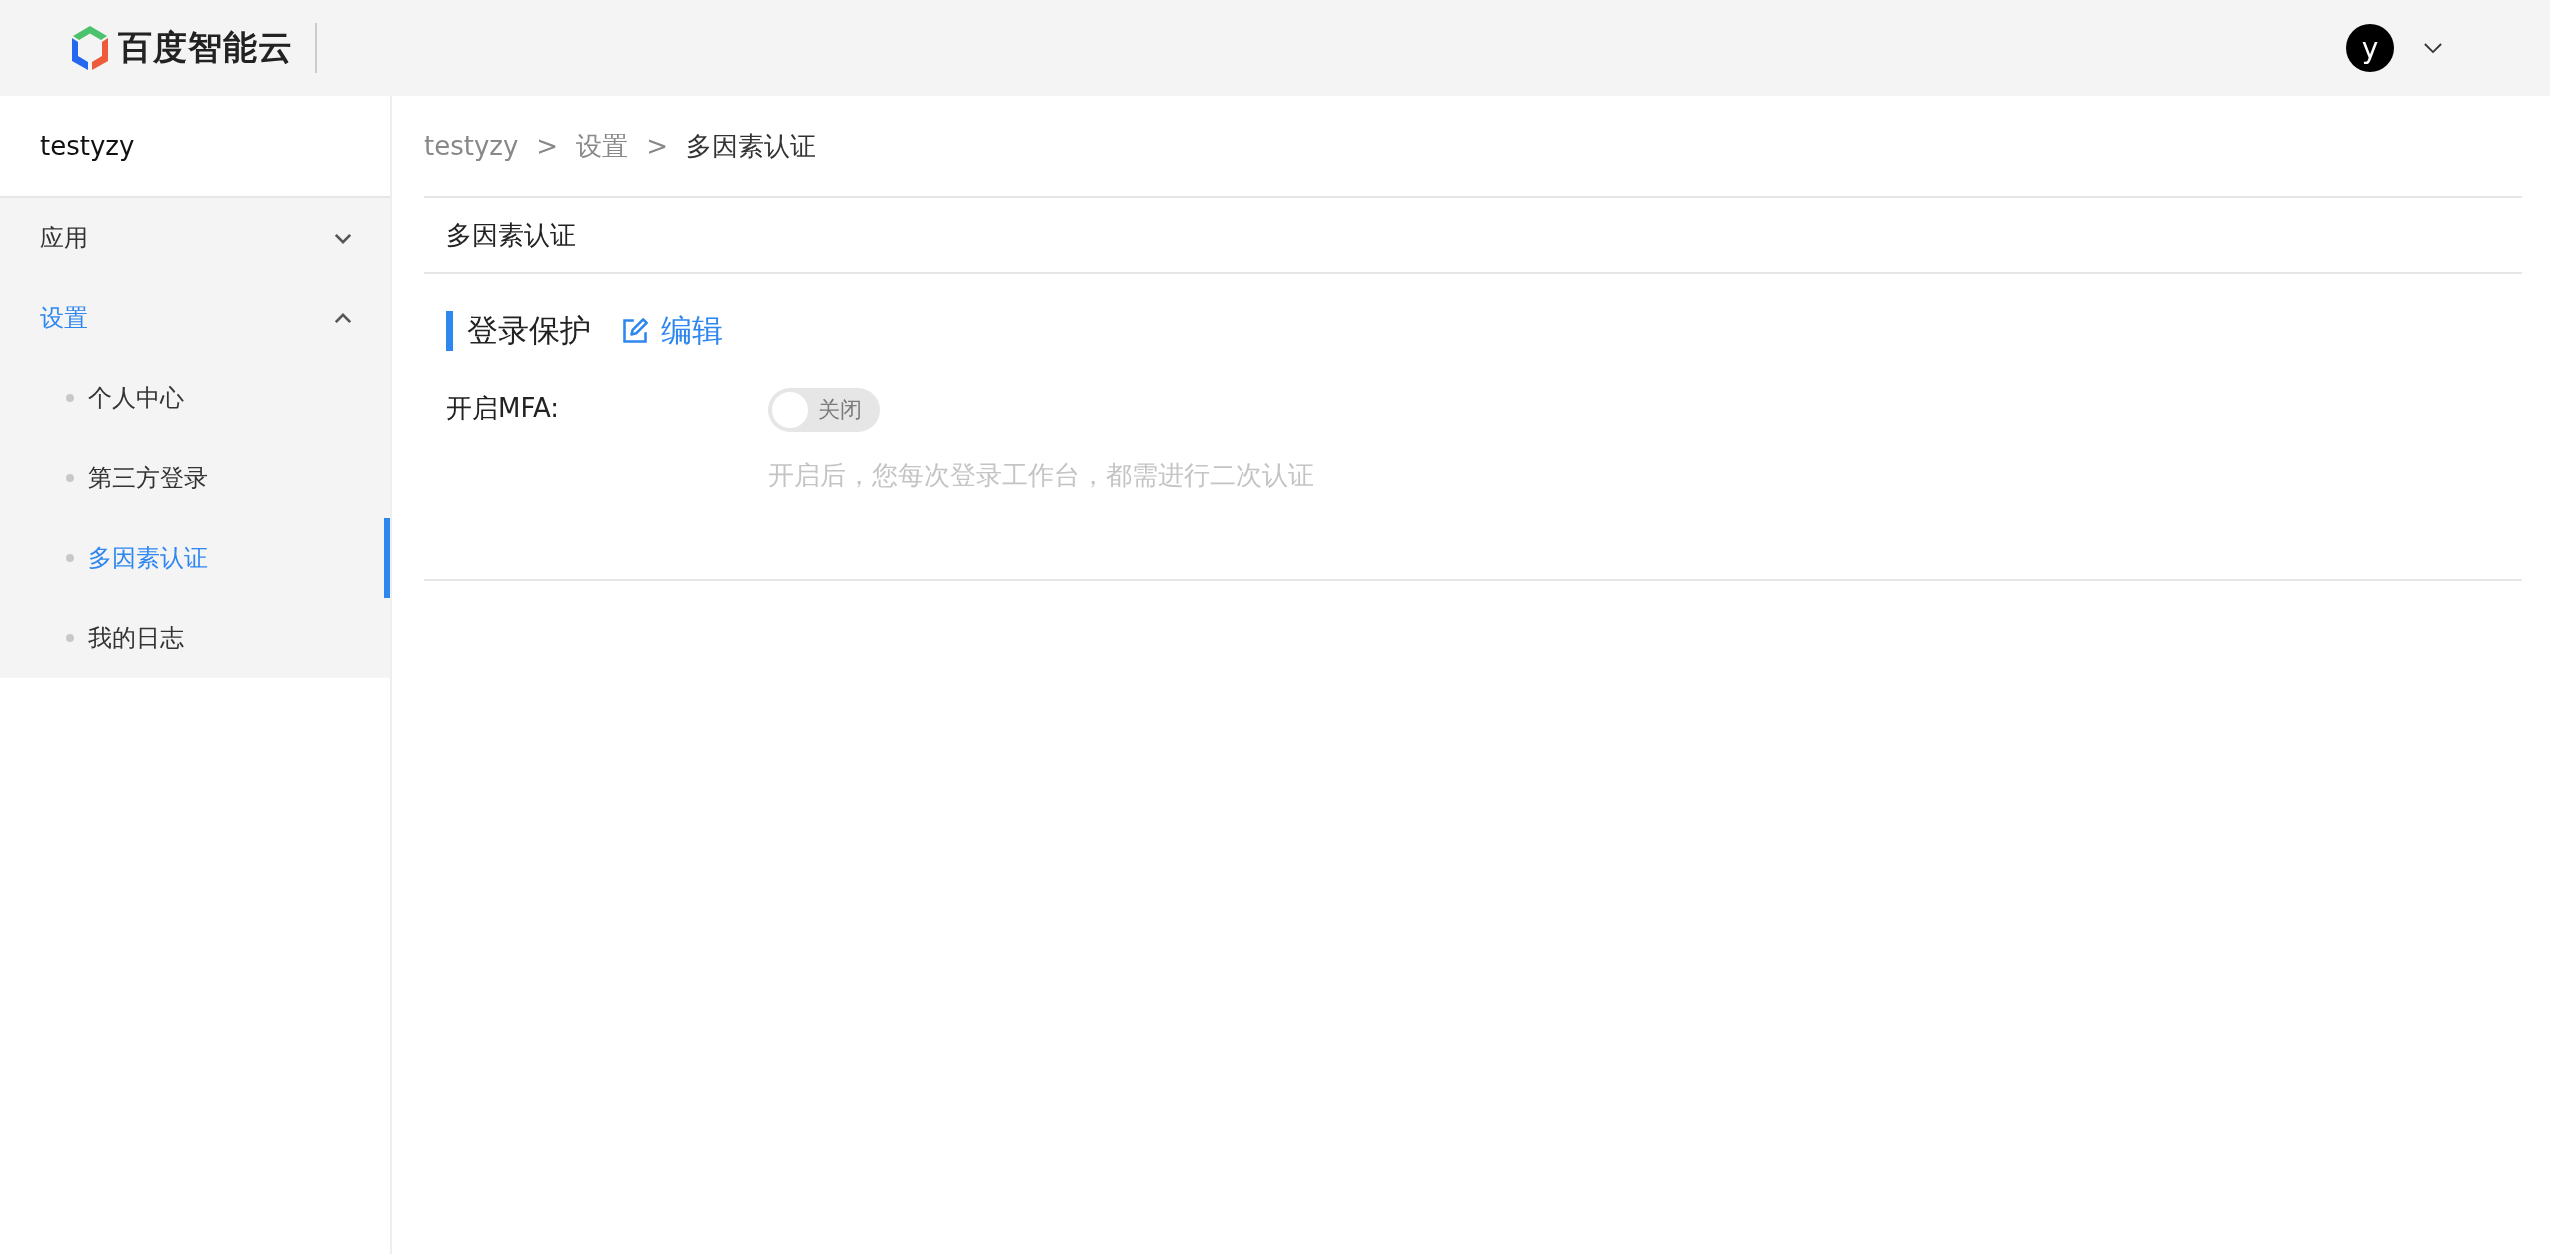  What do you see at coordinates (90, 48) in the screenshot?
I see `logo-icon` at bounding box center [90, 48].